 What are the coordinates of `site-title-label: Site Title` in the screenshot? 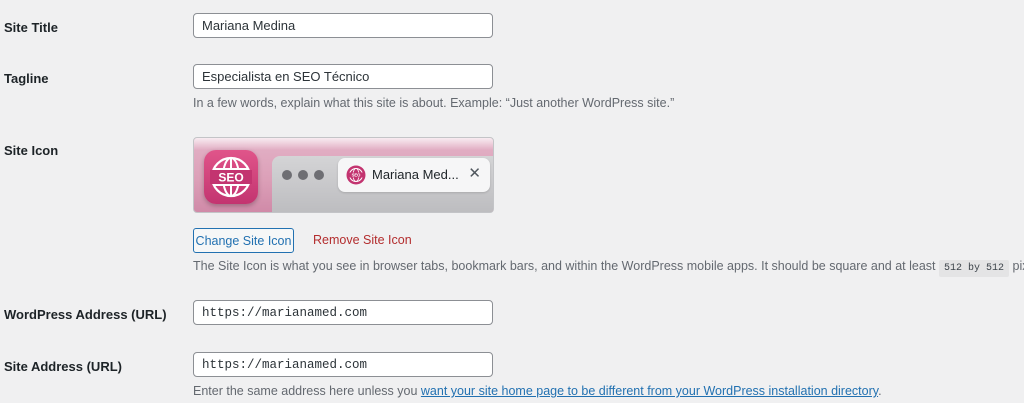 It's located at (31, 27).